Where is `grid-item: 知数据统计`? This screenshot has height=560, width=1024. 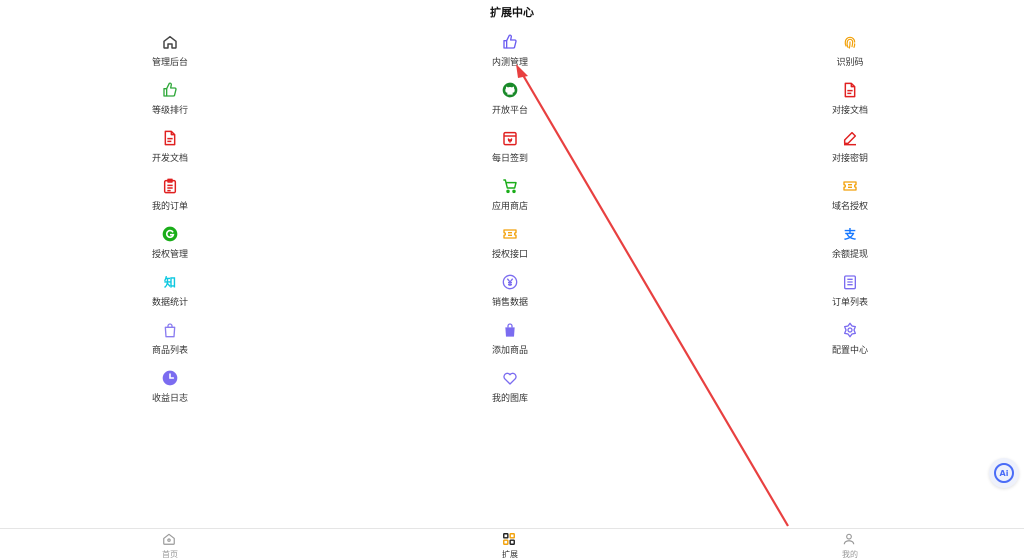 grid-item: 知数据统计 is located at coordinates (170, 295).